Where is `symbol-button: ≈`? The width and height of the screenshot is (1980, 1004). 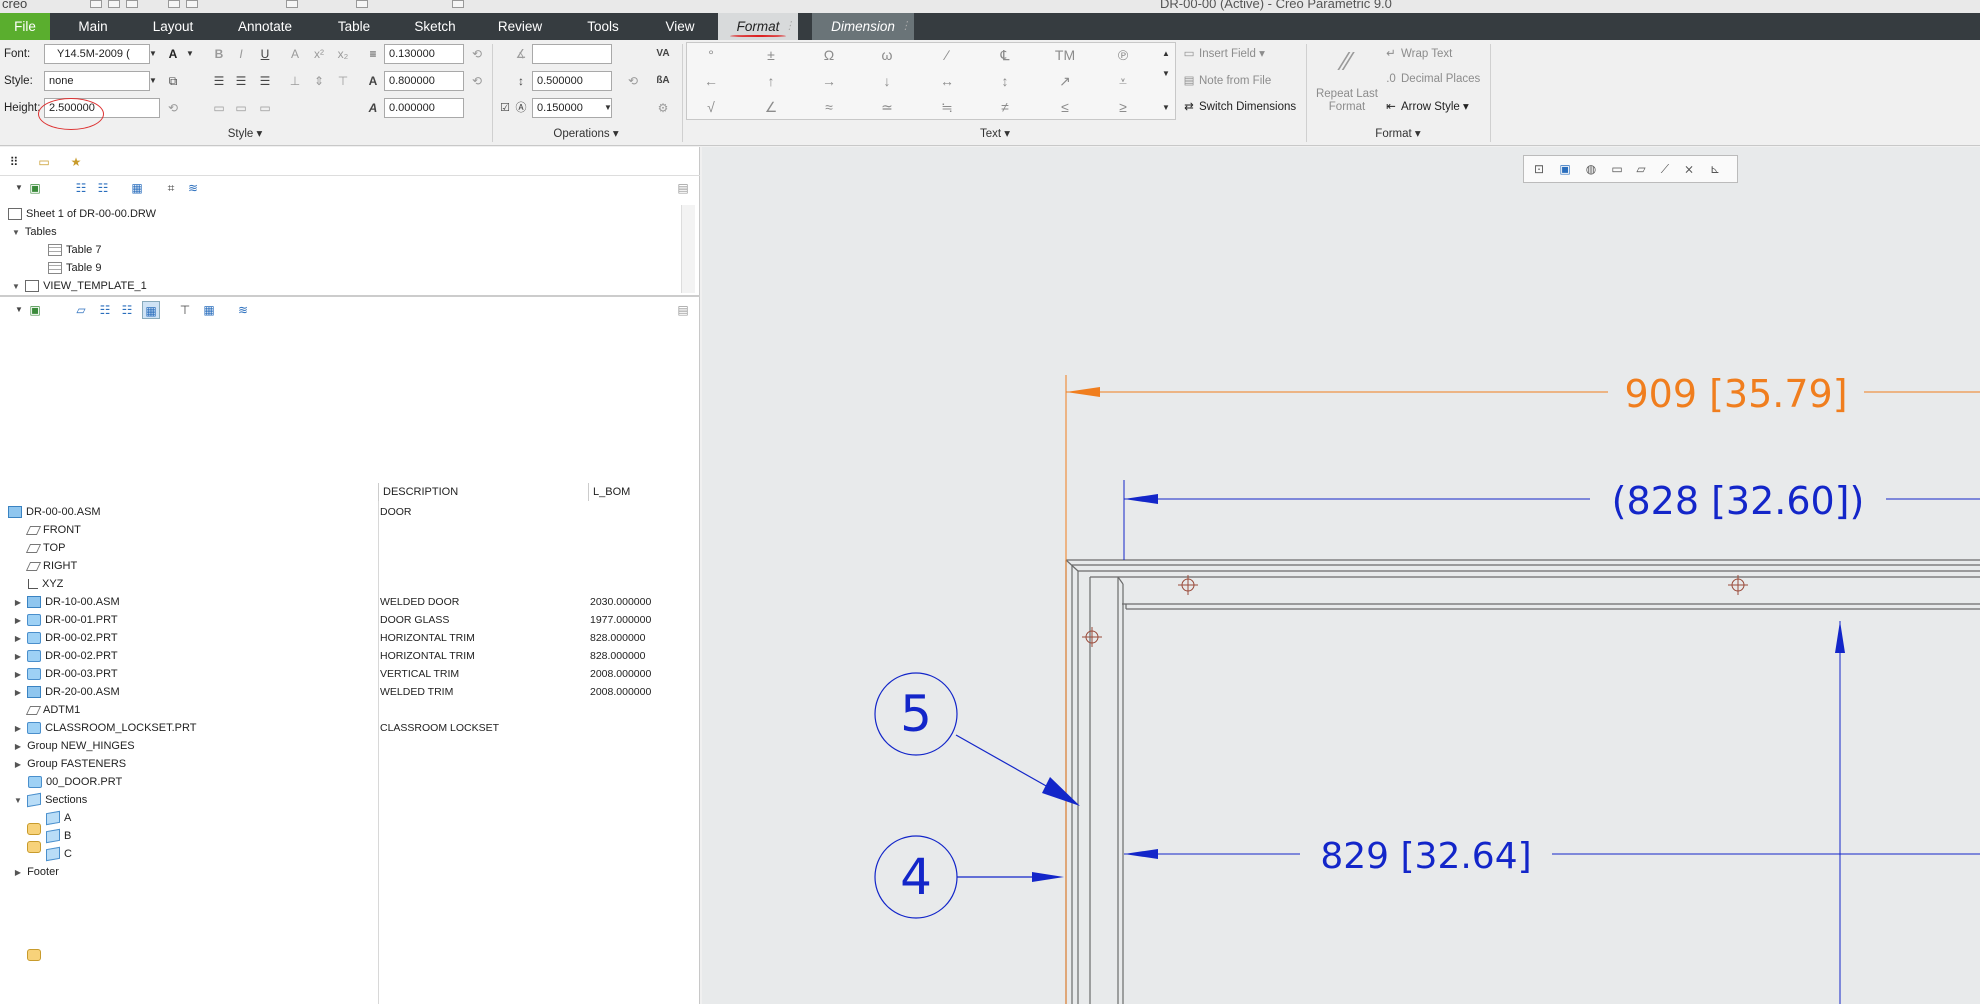 symbol-button: ≈ is located at coordinates (829, 107).